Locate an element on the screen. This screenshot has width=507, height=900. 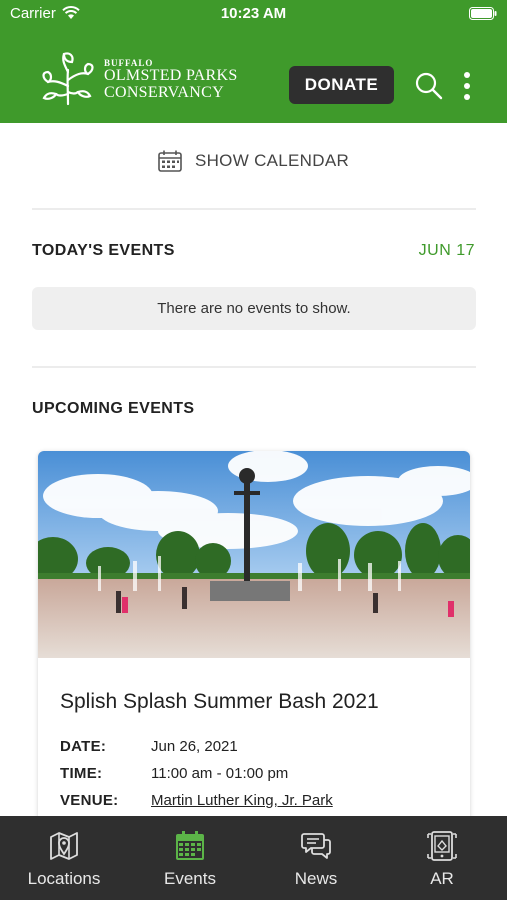
todays-events-heading: TODAY'S EVENTS is located at coordinates (103, 250).